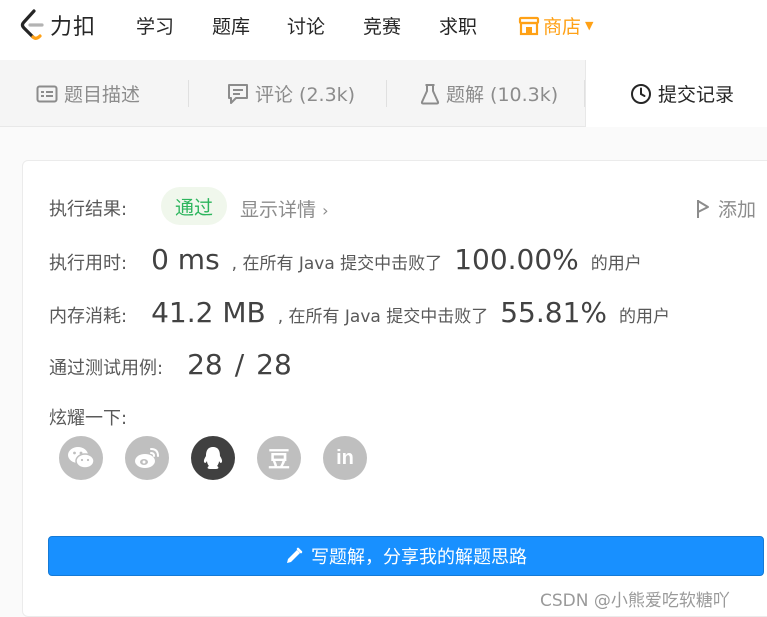 Image resolution: width=767 pixels, height=617 pixels. Describe the element at coordinates (516, 259) in the screenshot. I see `runtime-percent: 100.00%` at that location.